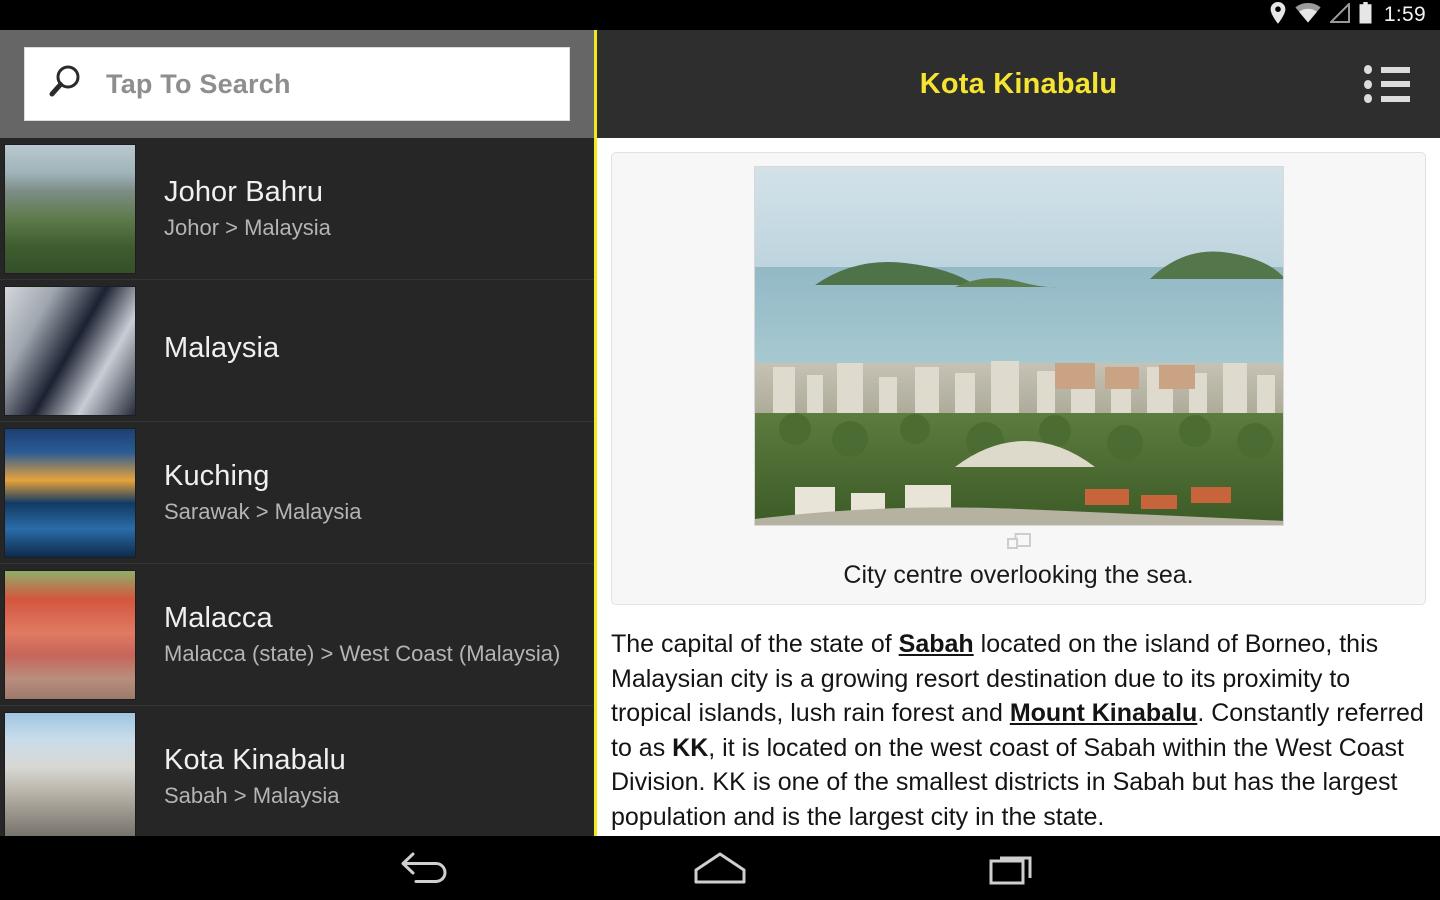 This screenshot has height=900, width=1440. I want to click on search-bar-container: Tap To Search, so click(297, 84).